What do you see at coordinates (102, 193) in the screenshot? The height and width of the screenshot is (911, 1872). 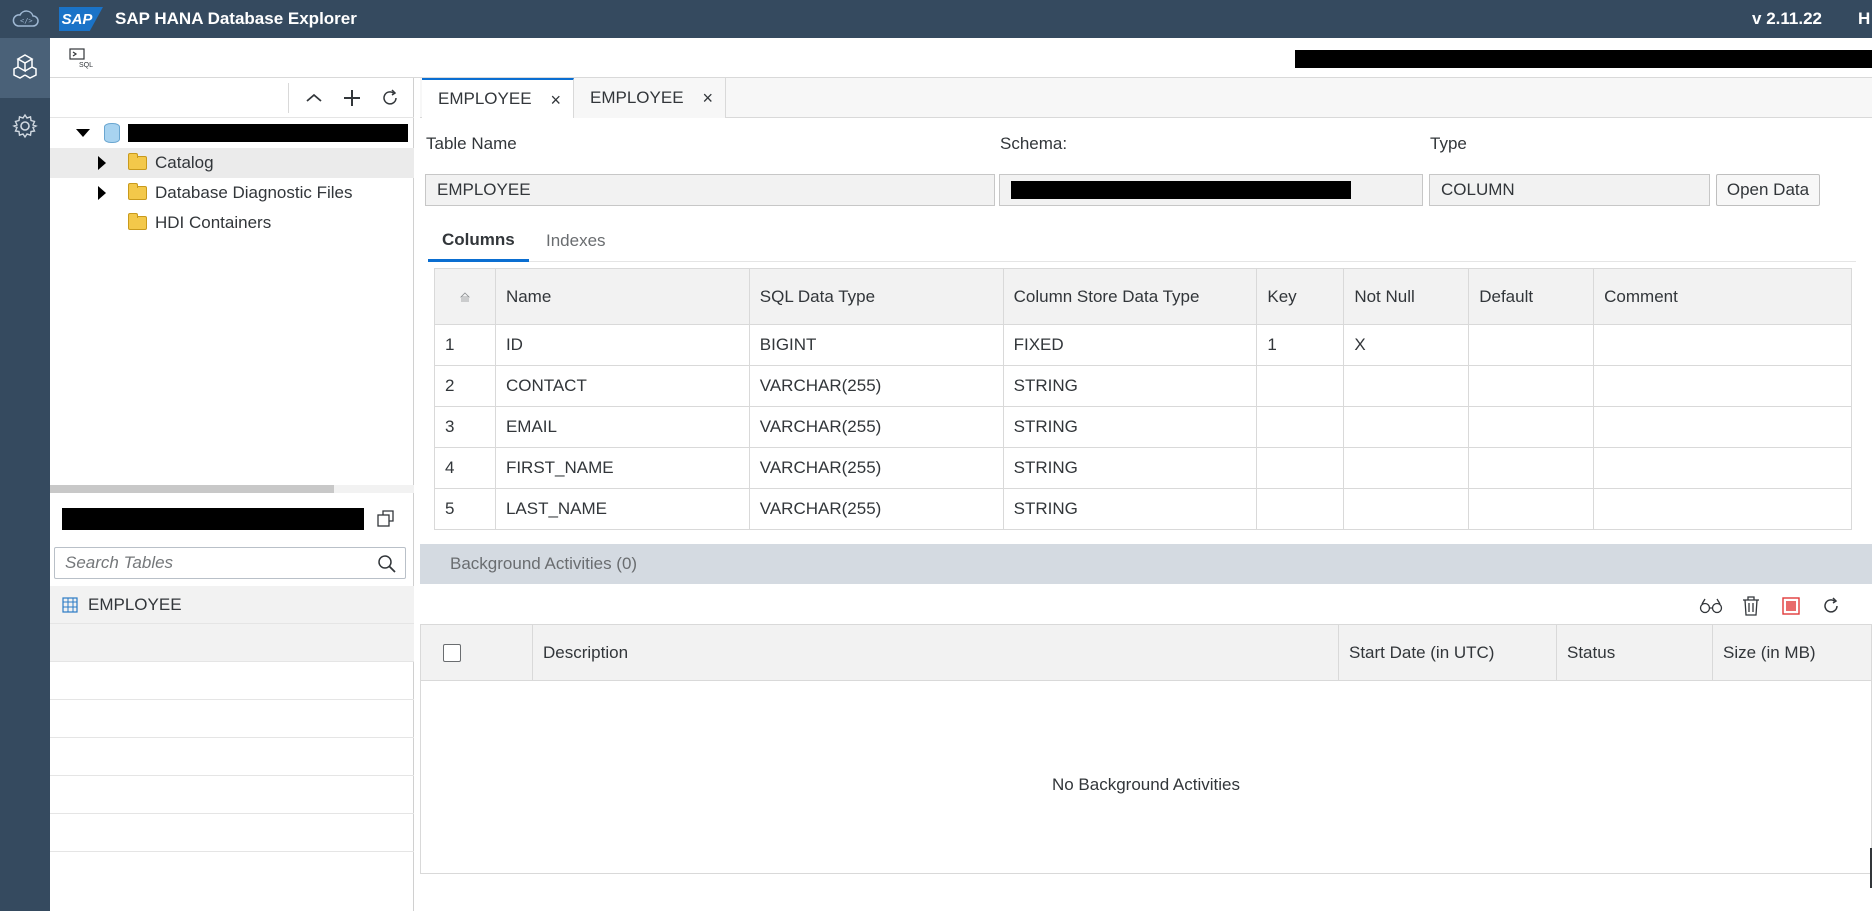 I see `expand-diagnostic-files-icon` at bounding box center [102, 193].